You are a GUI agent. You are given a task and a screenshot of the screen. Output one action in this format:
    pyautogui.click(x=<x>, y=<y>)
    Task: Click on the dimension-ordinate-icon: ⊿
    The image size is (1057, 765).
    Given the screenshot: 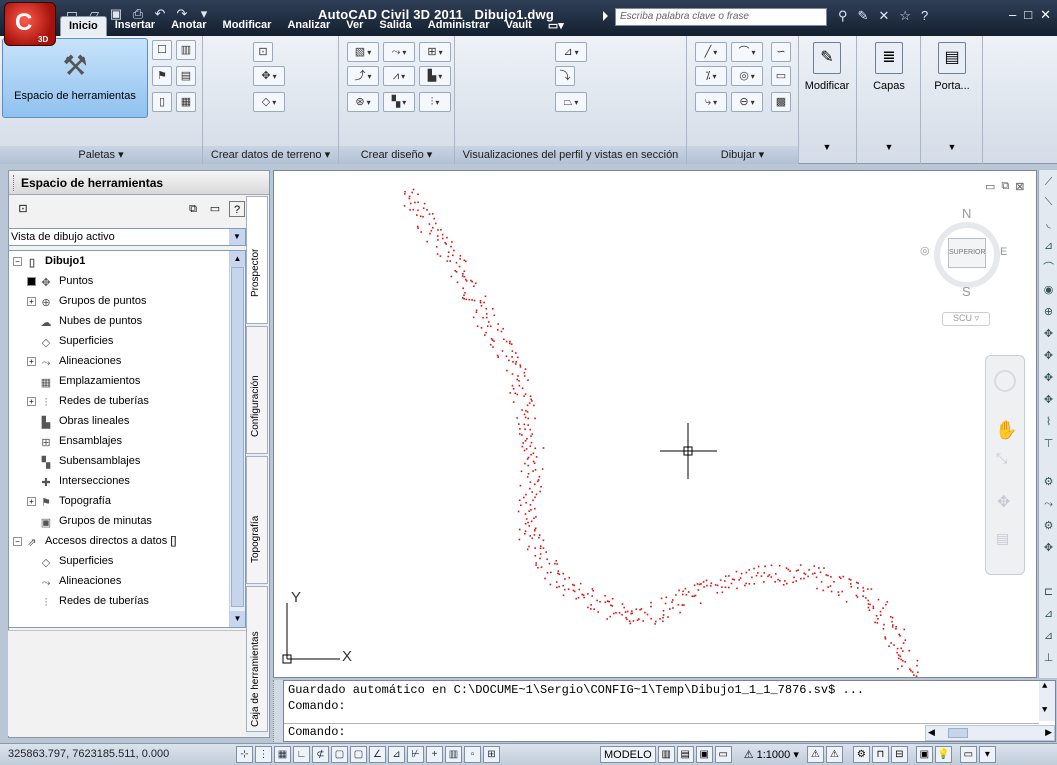 What is the action you would take?
    pyautogui.click(x=1048, y=246)
    